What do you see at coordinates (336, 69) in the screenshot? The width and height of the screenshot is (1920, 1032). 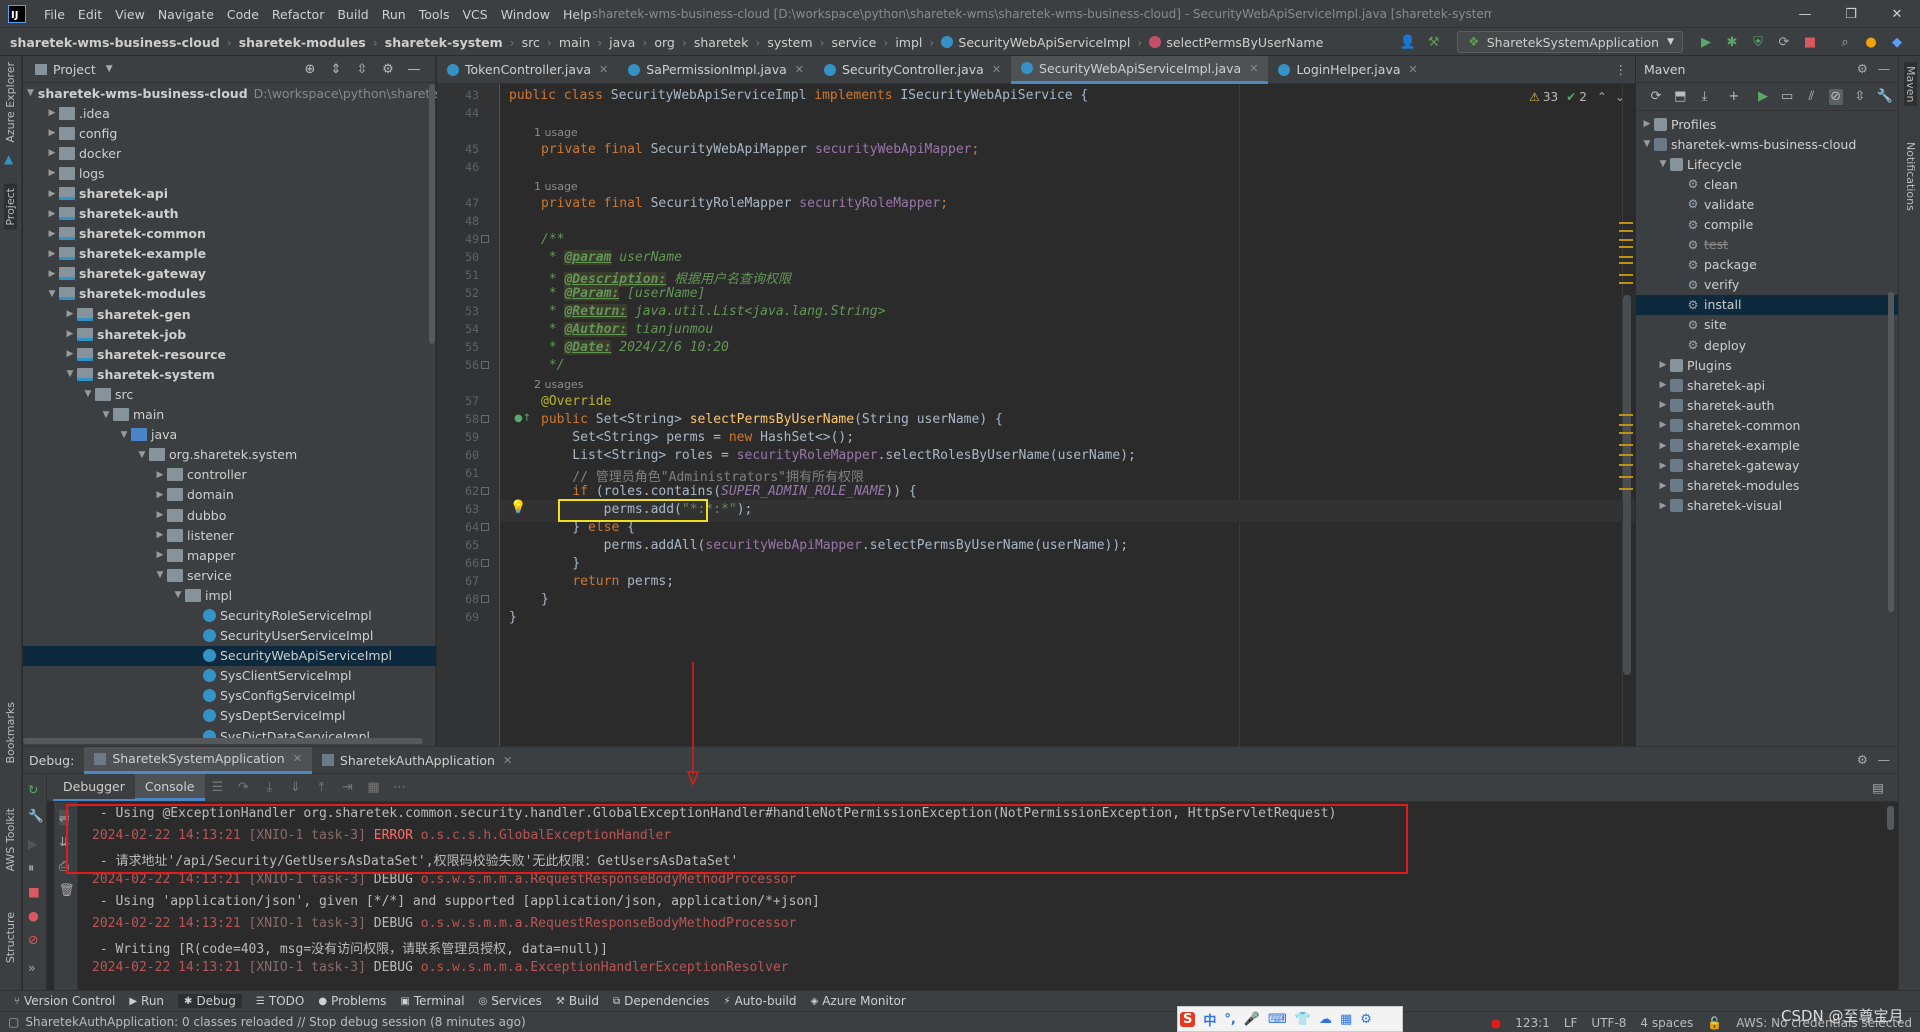 I see `expand-all-icon: ⇕` at bounding box center [336, 69].